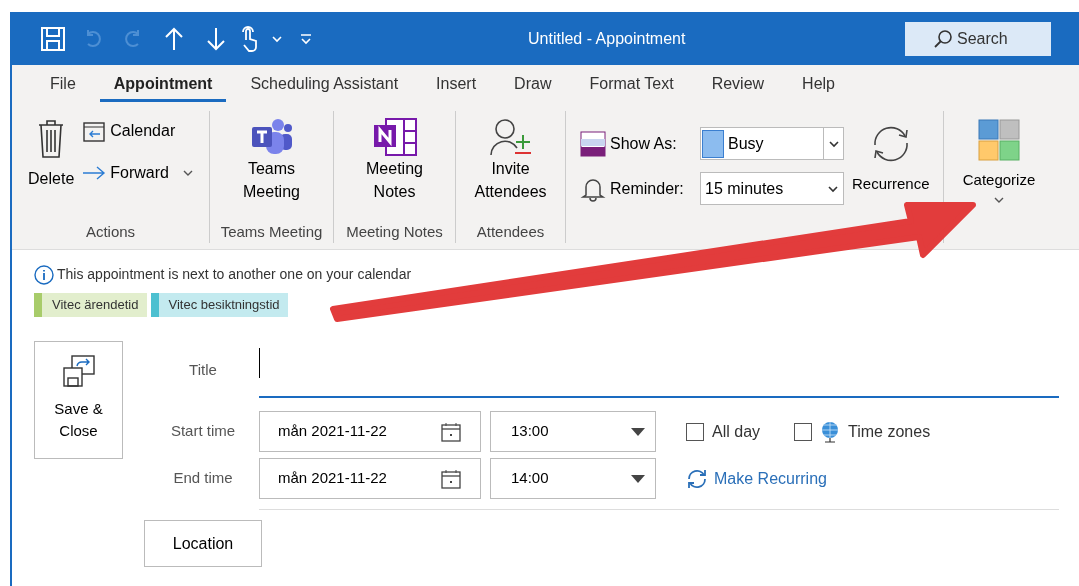 Image resolution: width=1079 pixels, height=586 pixels. What do you see at coordinates (78, 371) in the screenshot?
I see `save-close-icon` at bounding box center [78, 371].